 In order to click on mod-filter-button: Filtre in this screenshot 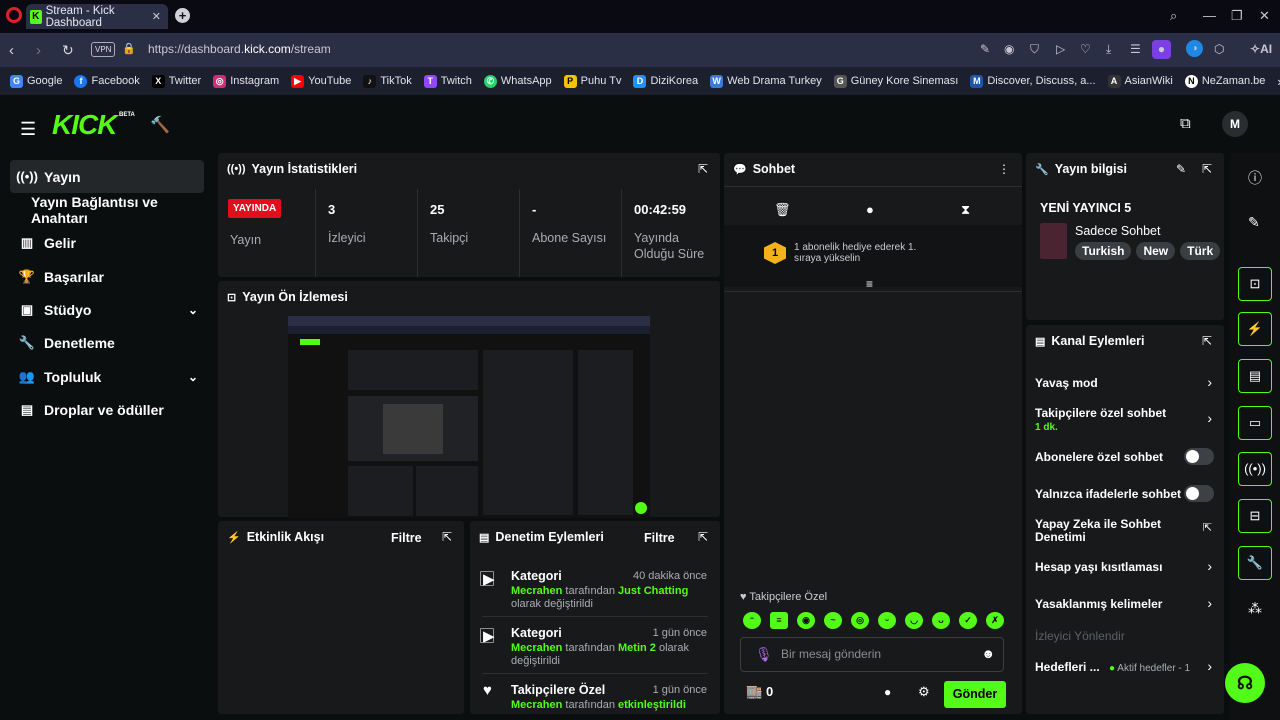, I will do `click(659, 538)`.